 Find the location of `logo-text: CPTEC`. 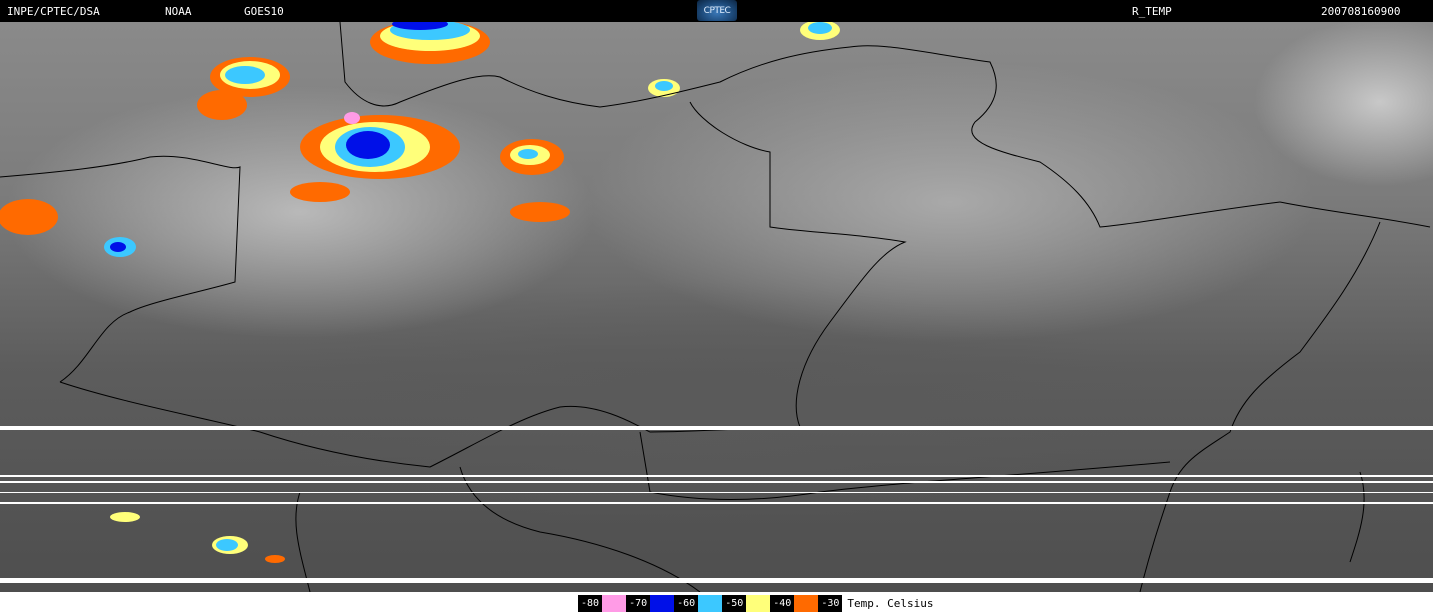

logo-text: CPTEC is located at coordinates (717, 10).